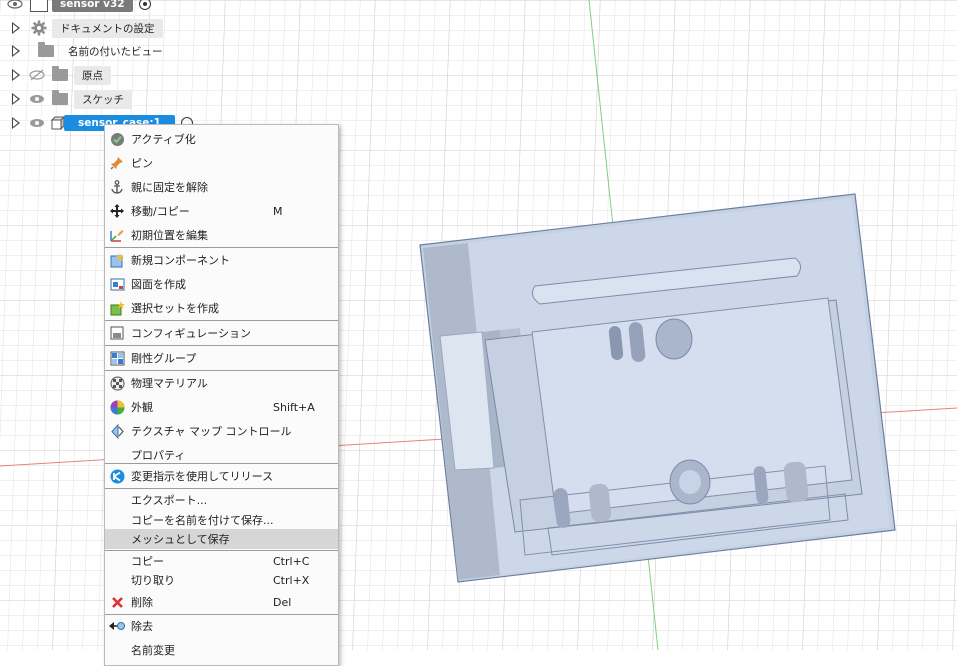 The image size is (957, 666). I want to click on menu-item-create-selection-set: 選択セットを作成, so click(221, 308).